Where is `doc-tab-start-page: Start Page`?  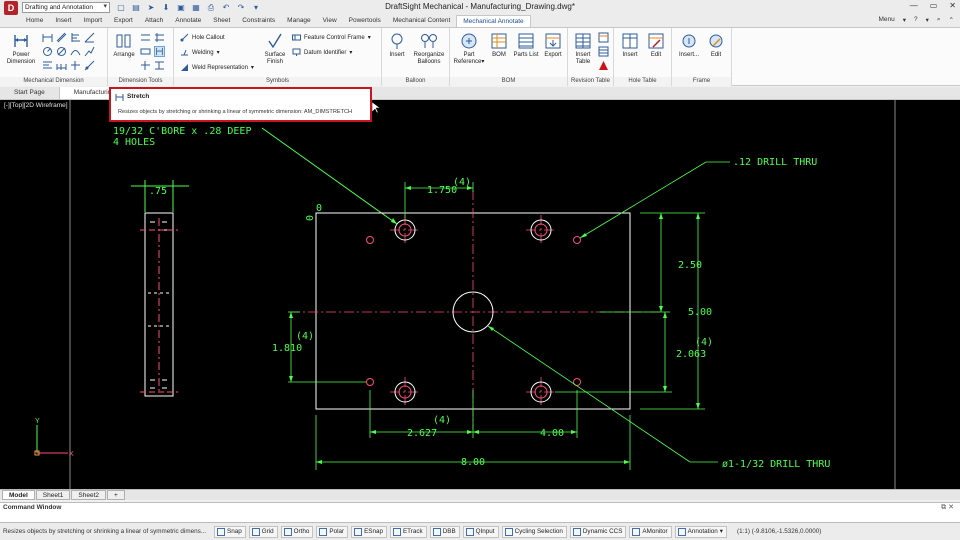 doc-tab-start-page: Start Page is located at coordinates (30, 93).